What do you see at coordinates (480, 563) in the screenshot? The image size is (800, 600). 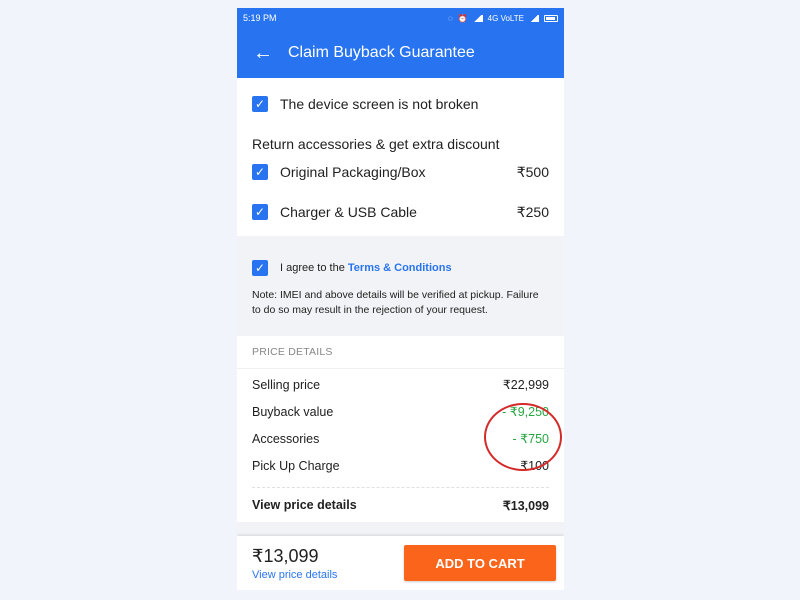 I see `add-to-cart-button: ADD TO CART` at bounding box center [480, 563].